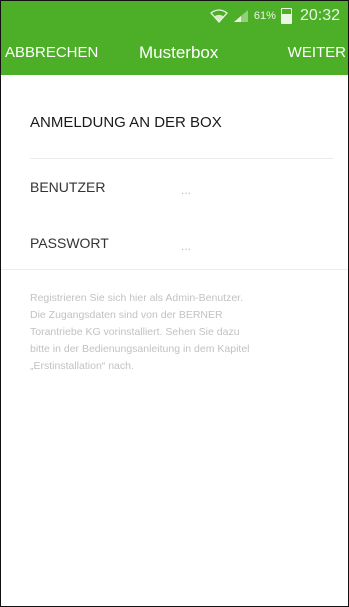 This screenshot has width=349, height=607. I want to click on info-line: „Erstinstallation“ nach., so click(82, 366).